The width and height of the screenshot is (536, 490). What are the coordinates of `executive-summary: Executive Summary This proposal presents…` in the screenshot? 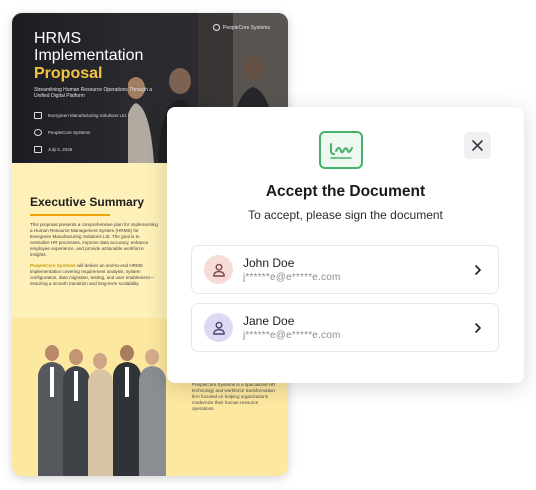 It's located at (95, 243).